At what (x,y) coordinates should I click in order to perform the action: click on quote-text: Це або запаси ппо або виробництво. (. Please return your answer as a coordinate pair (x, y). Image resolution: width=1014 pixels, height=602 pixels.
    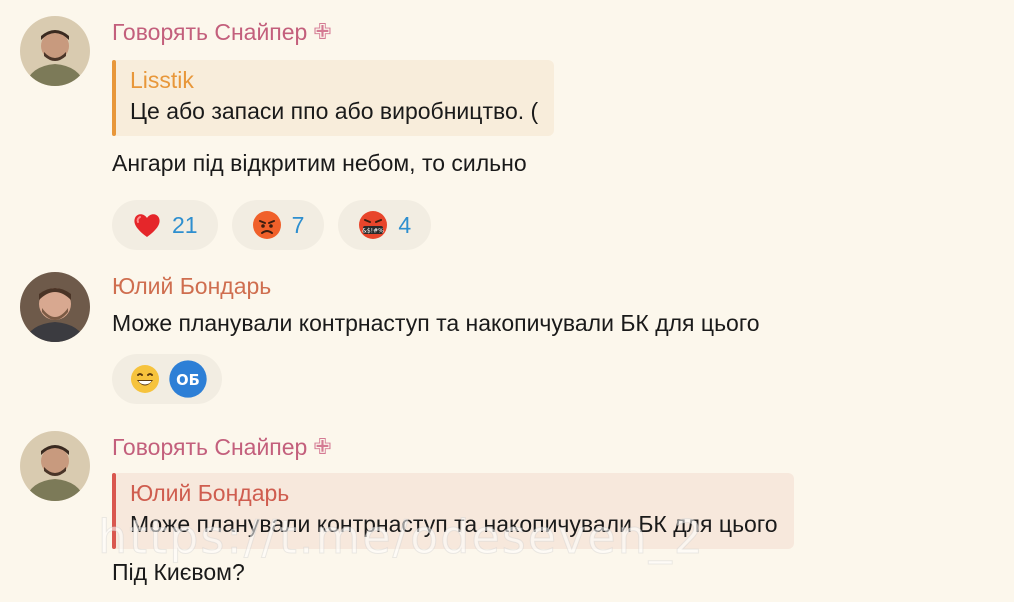
    Looking at the image, I should click on (334, 111).